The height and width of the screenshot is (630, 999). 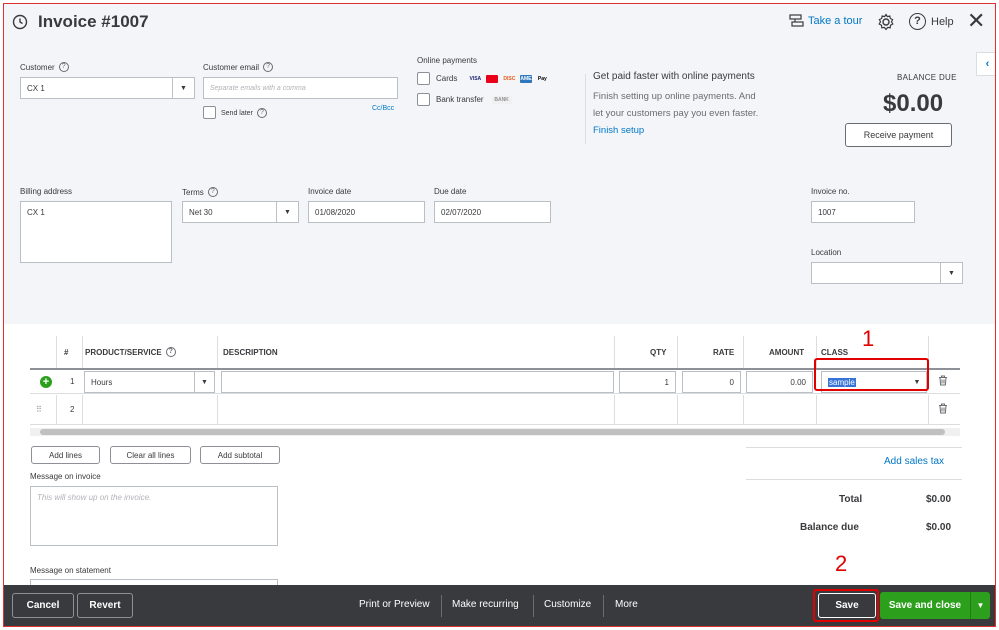 What do you see at coordinates (485, 604) in the screenshot?
I see `make-recurring-button: Make recurring` at bounding box center [485, 604].